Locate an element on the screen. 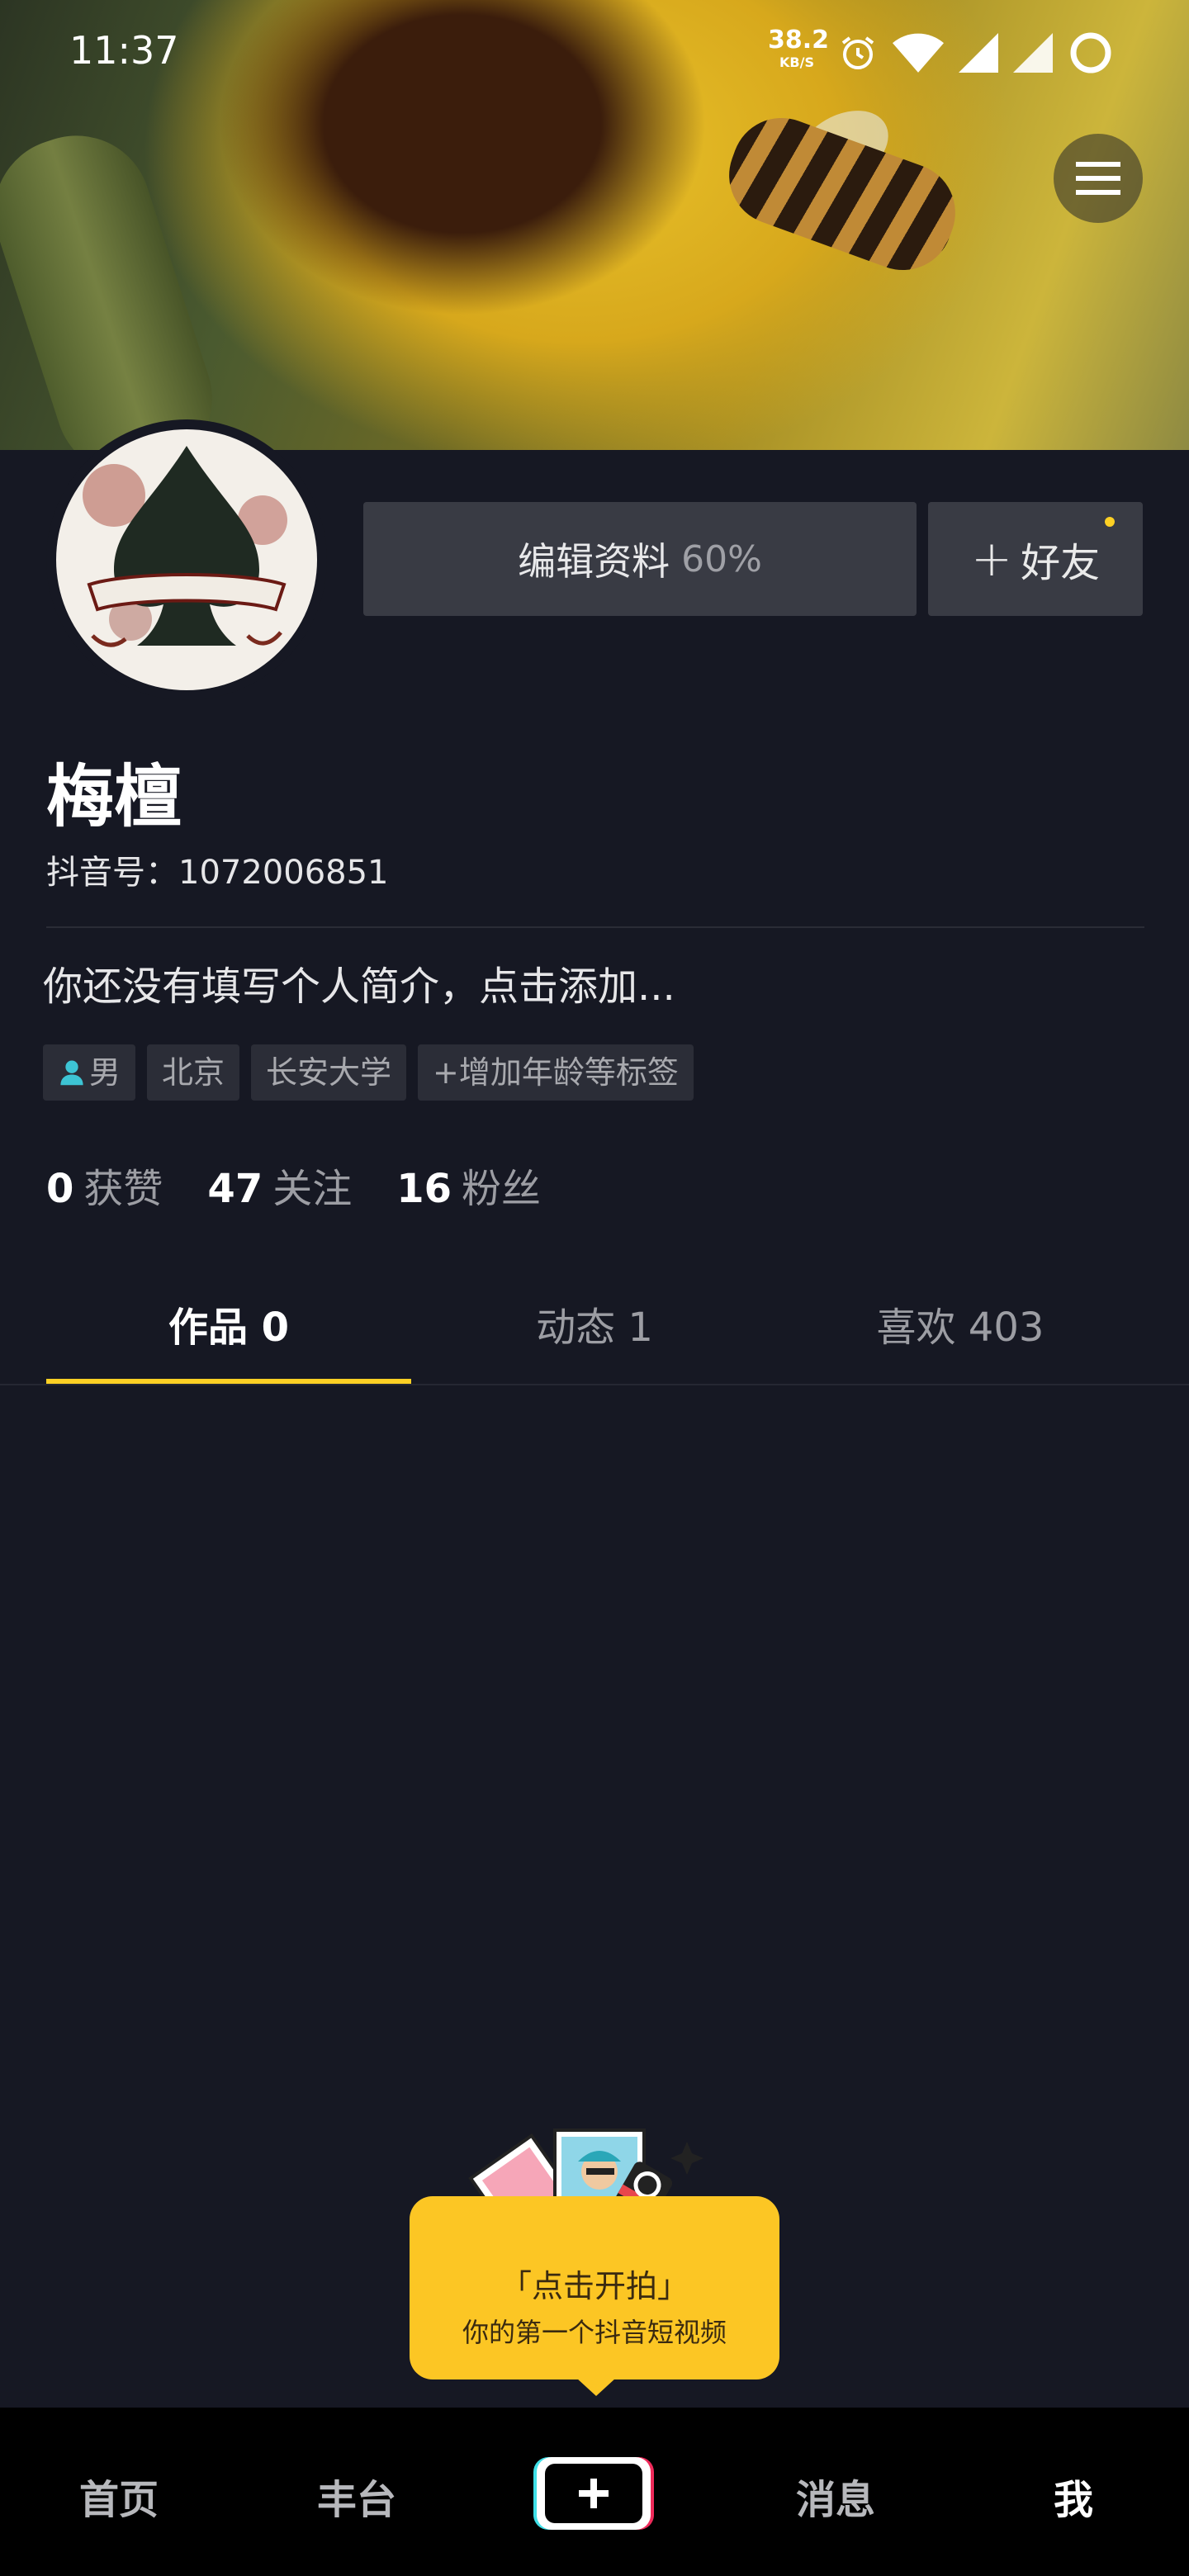 The width and height of the screenshot is (1189, 2576). nav-location: 丰台 is located at coordinates (356, 2496).